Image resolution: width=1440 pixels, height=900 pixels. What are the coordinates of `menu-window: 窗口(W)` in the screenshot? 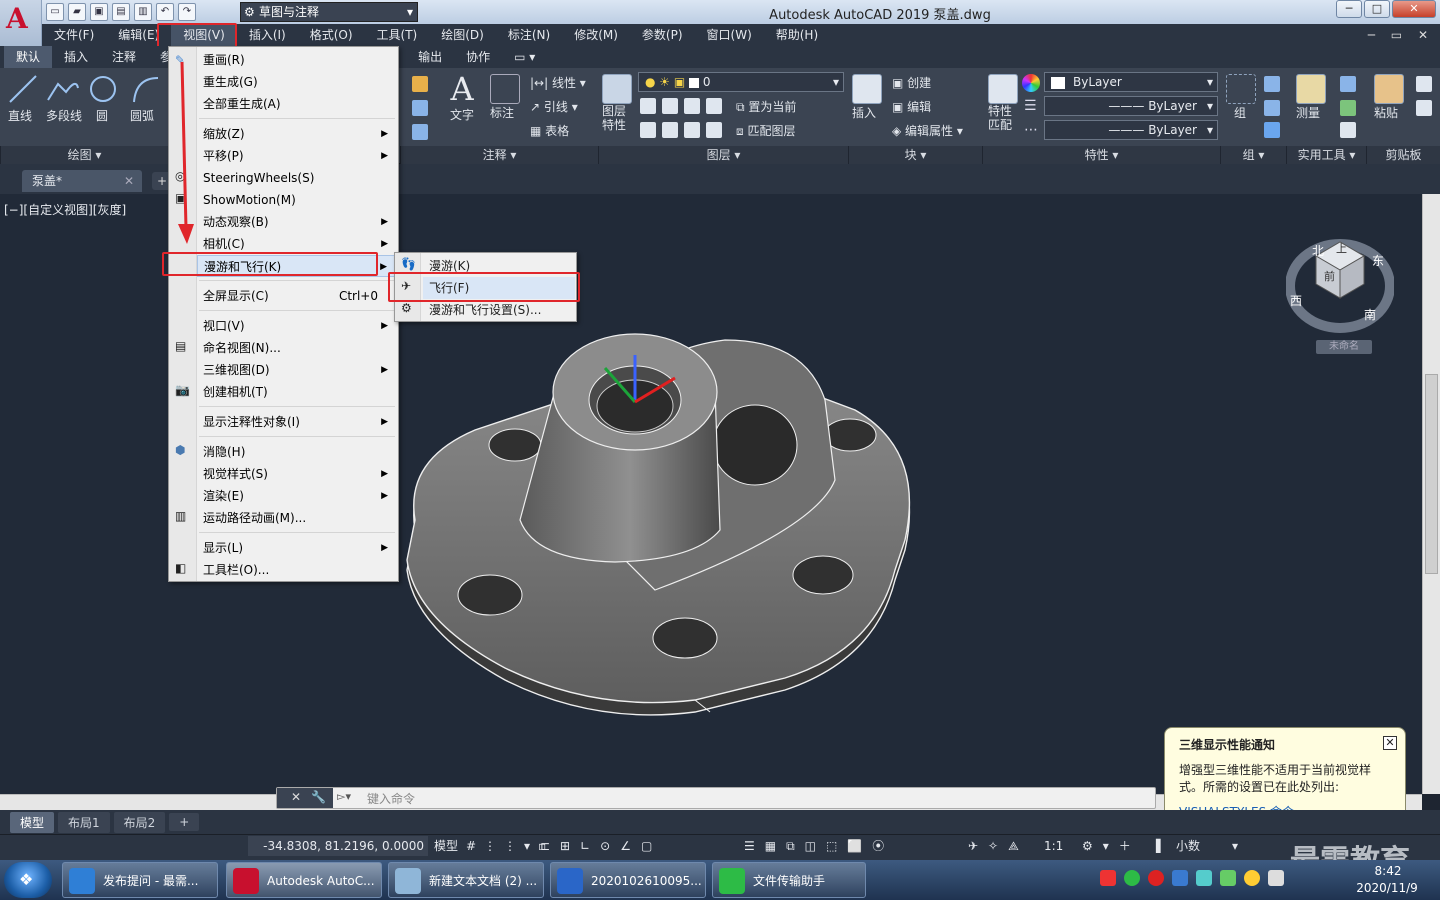 It's located at (729, 35).